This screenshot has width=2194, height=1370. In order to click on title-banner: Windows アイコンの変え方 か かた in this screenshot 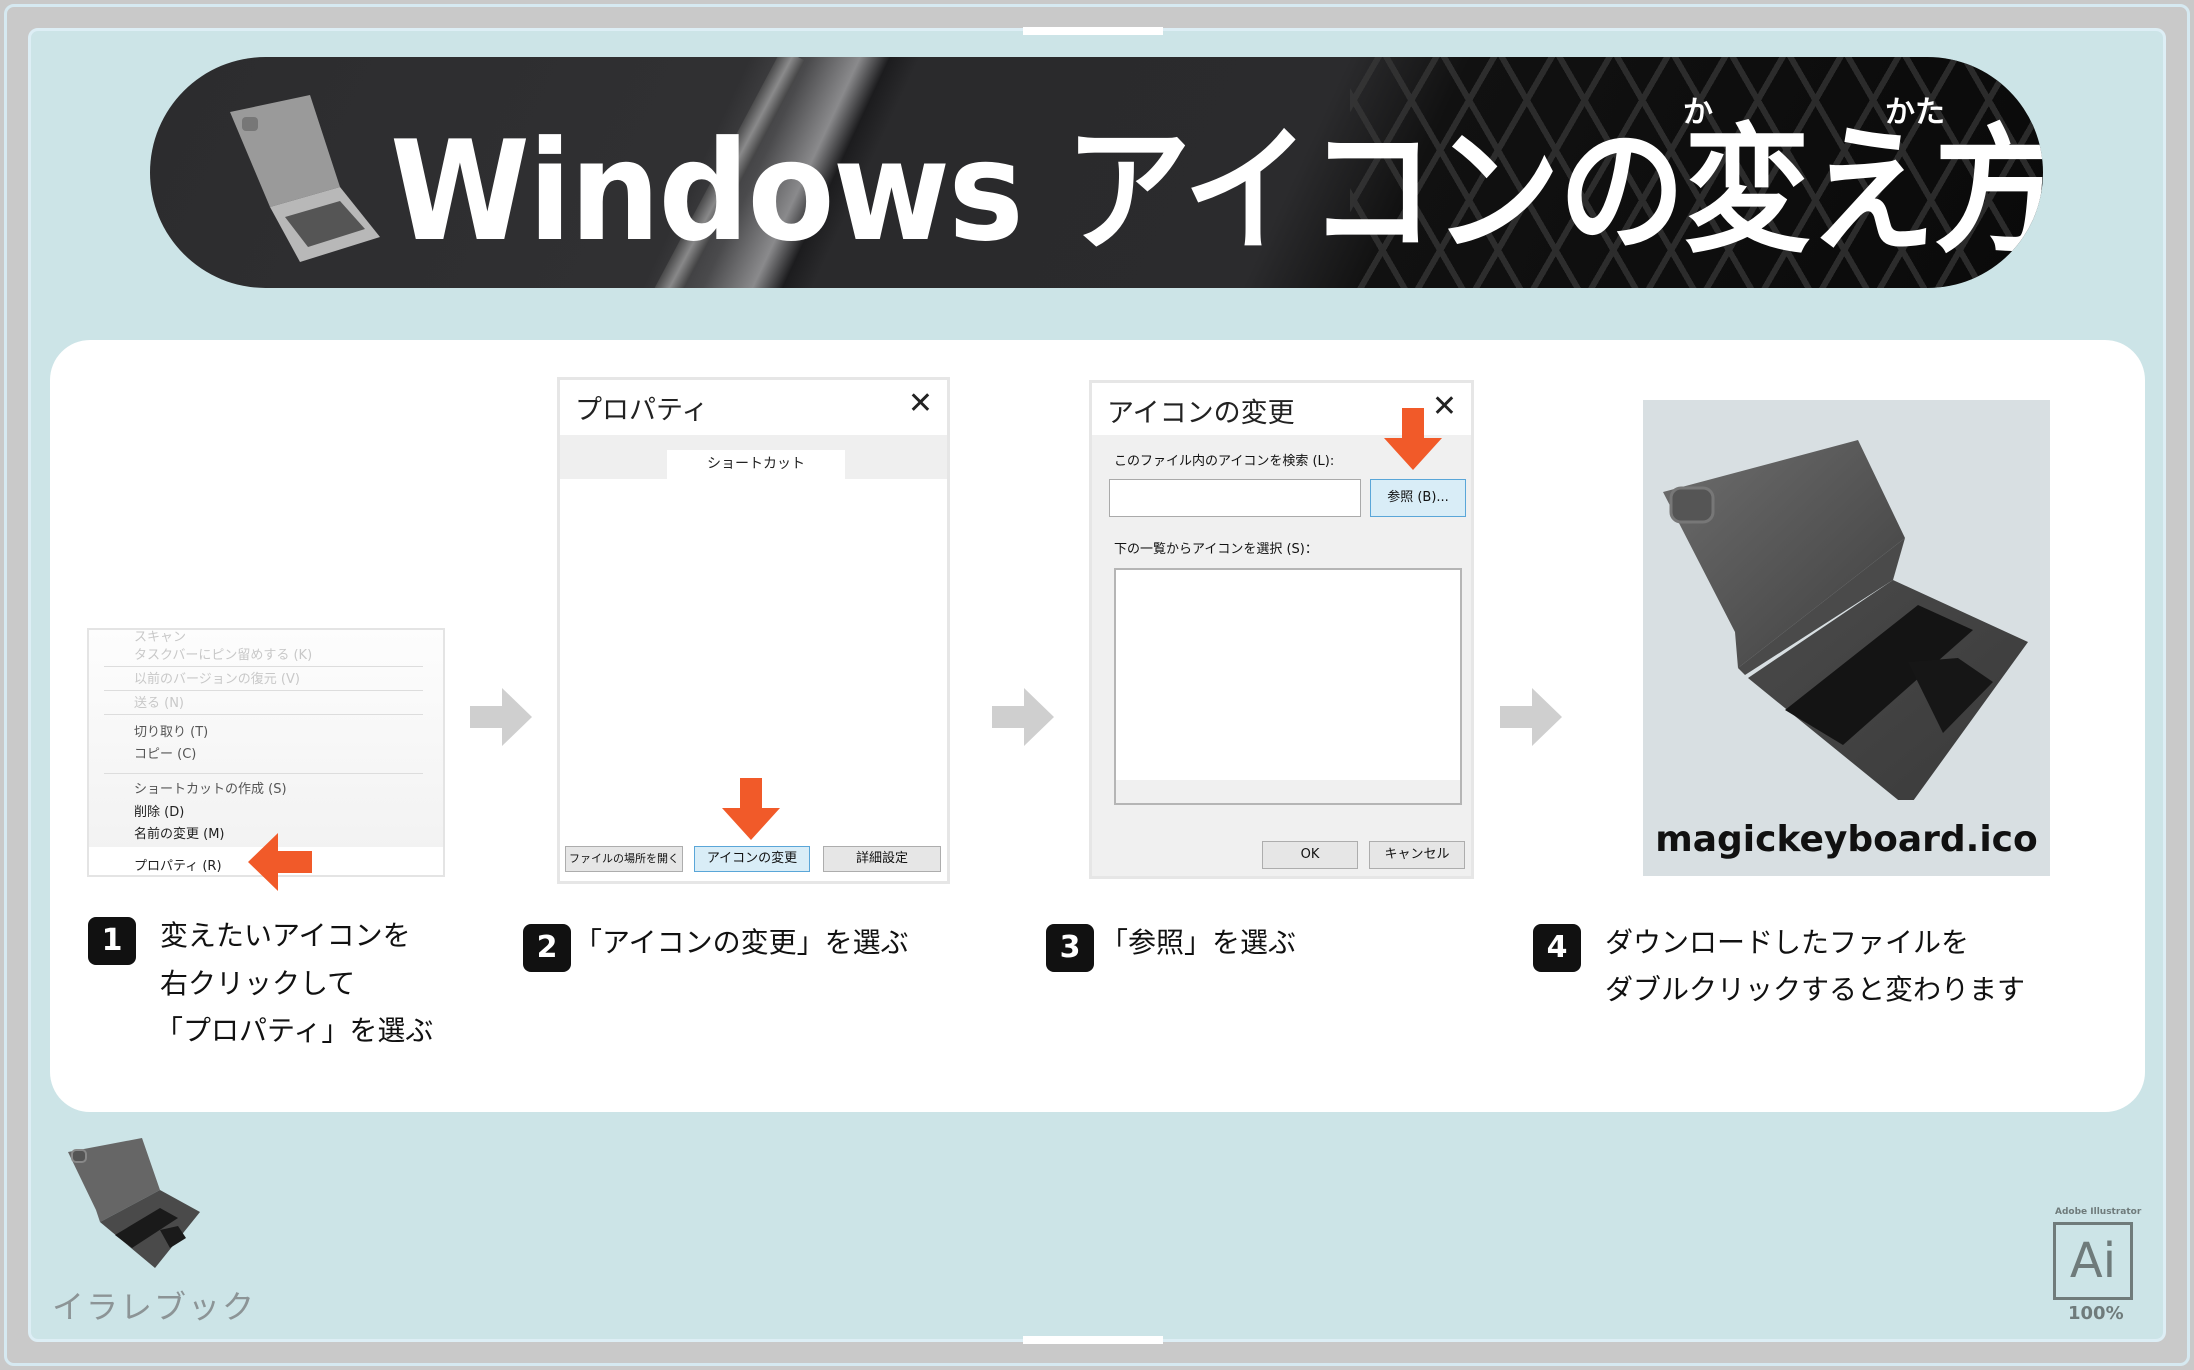, I will do `click(1096, 172)`.